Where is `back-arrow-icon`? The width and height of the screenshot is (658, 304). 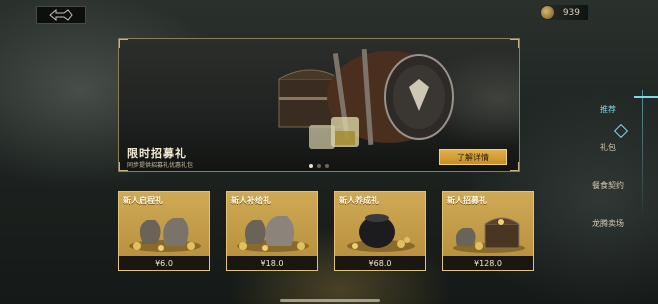 back-arrow-icon is located at coordinates (61, 15).